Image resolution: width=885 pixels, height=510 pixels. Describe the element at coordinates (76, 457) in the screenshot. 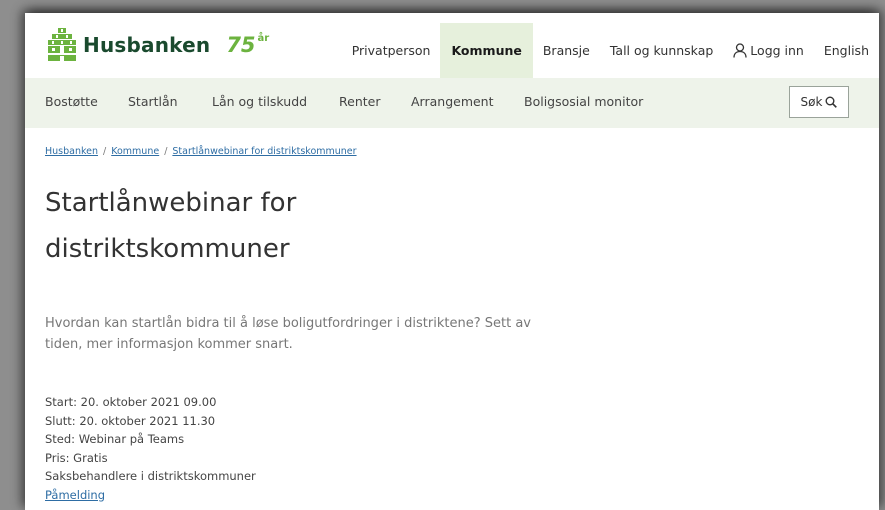

I see `detail-price: Pris: Gratis` at that location.